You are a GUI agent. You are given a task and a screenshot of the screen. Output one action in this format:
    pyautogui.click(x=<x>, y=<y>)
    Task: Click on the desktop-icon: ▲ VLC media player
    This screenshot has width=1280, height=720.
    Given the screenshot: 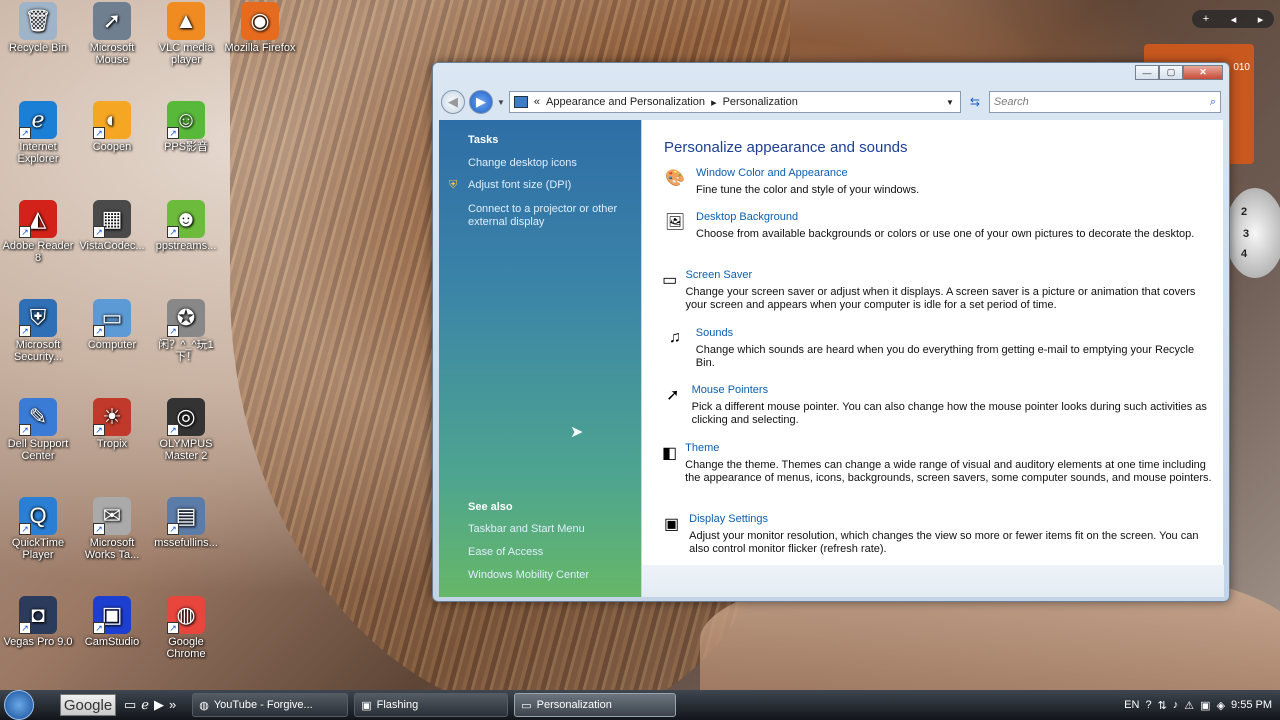 What is the action you would take?
    pyautogui.click(x=186, y=34)
    